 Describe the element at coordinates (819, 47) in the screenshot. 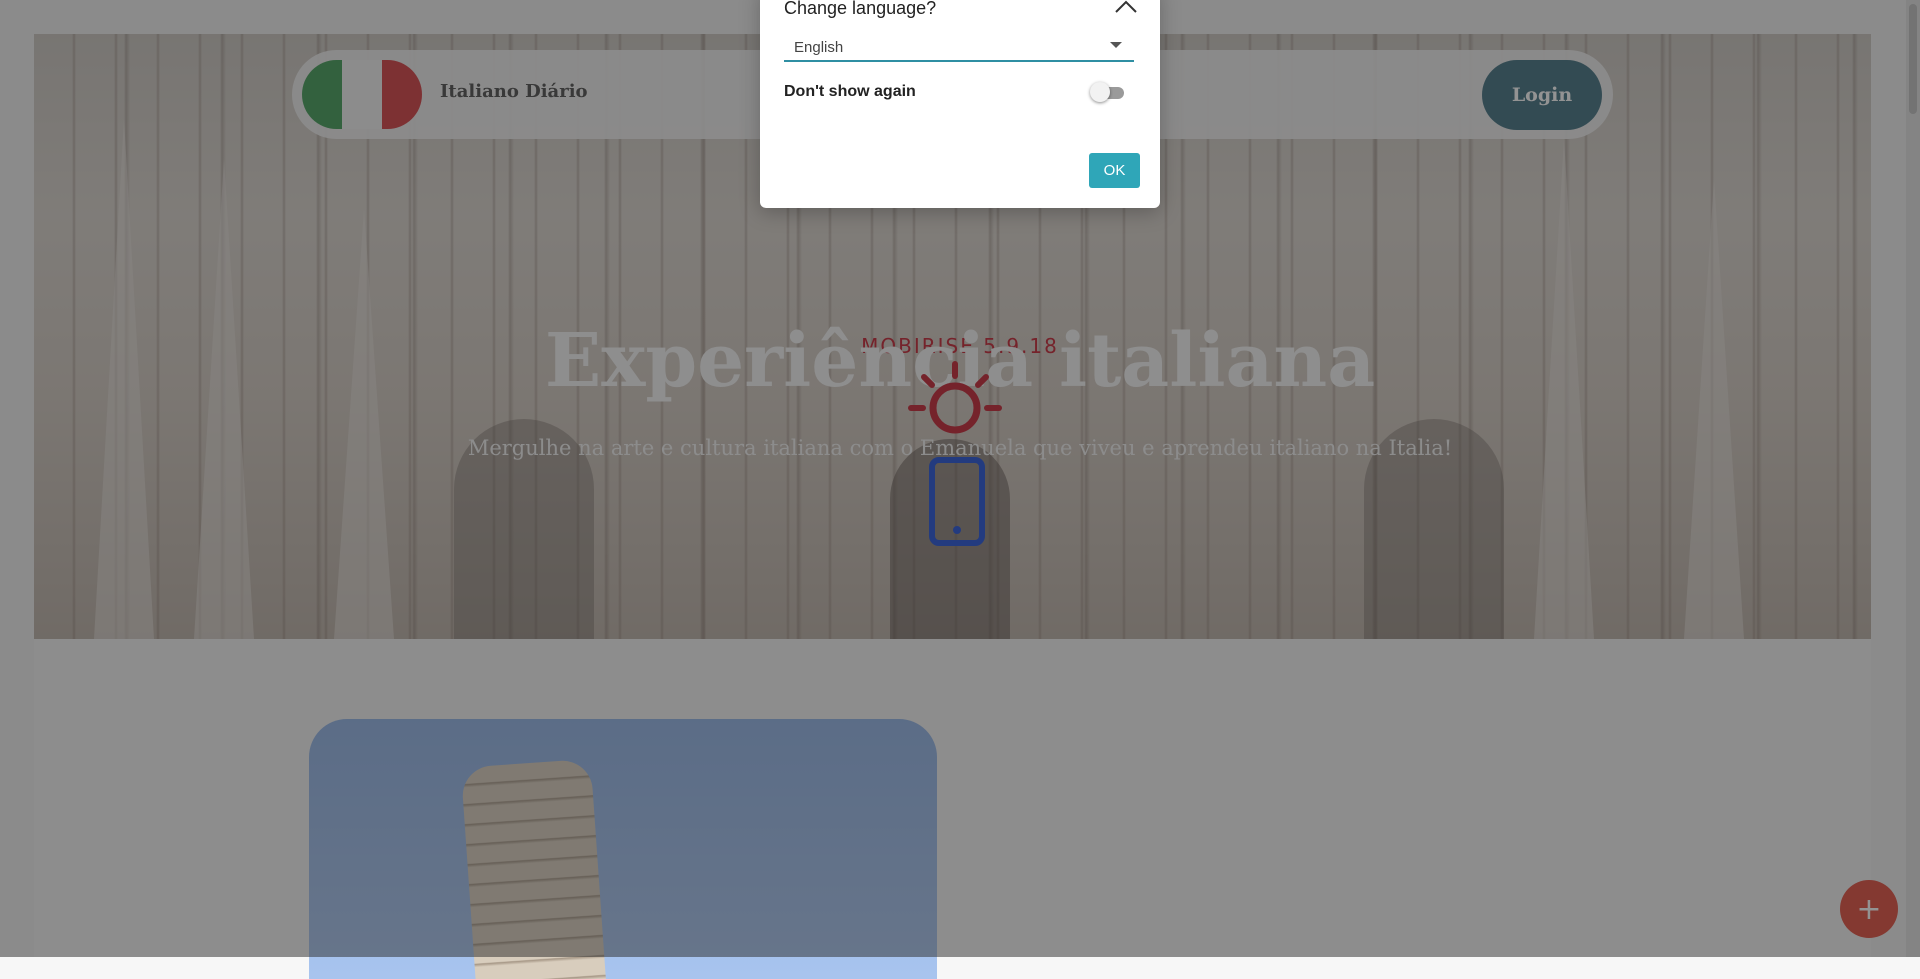

I see `language-select-value: English` at that location.